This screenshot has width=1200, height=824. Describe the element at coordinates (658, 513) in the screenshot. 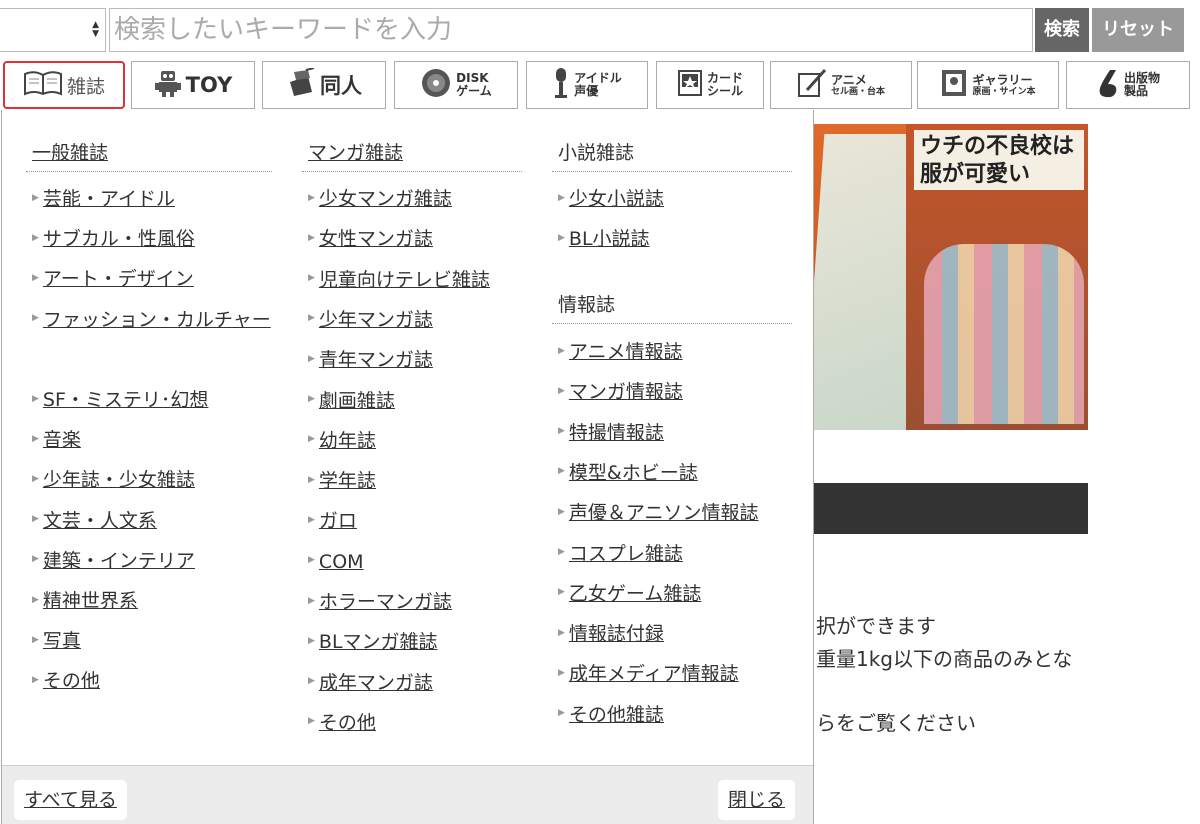

I see `menu-item: ▶ 声優＆アニソン情報誌` at that location.